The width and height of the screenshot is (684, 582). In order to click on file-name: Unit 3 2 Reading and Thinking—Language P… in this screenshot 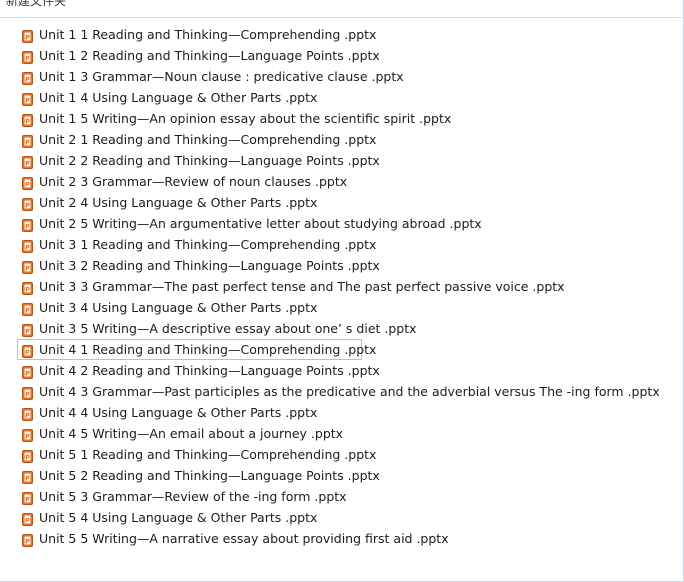, I will do `click(209, 265)`.